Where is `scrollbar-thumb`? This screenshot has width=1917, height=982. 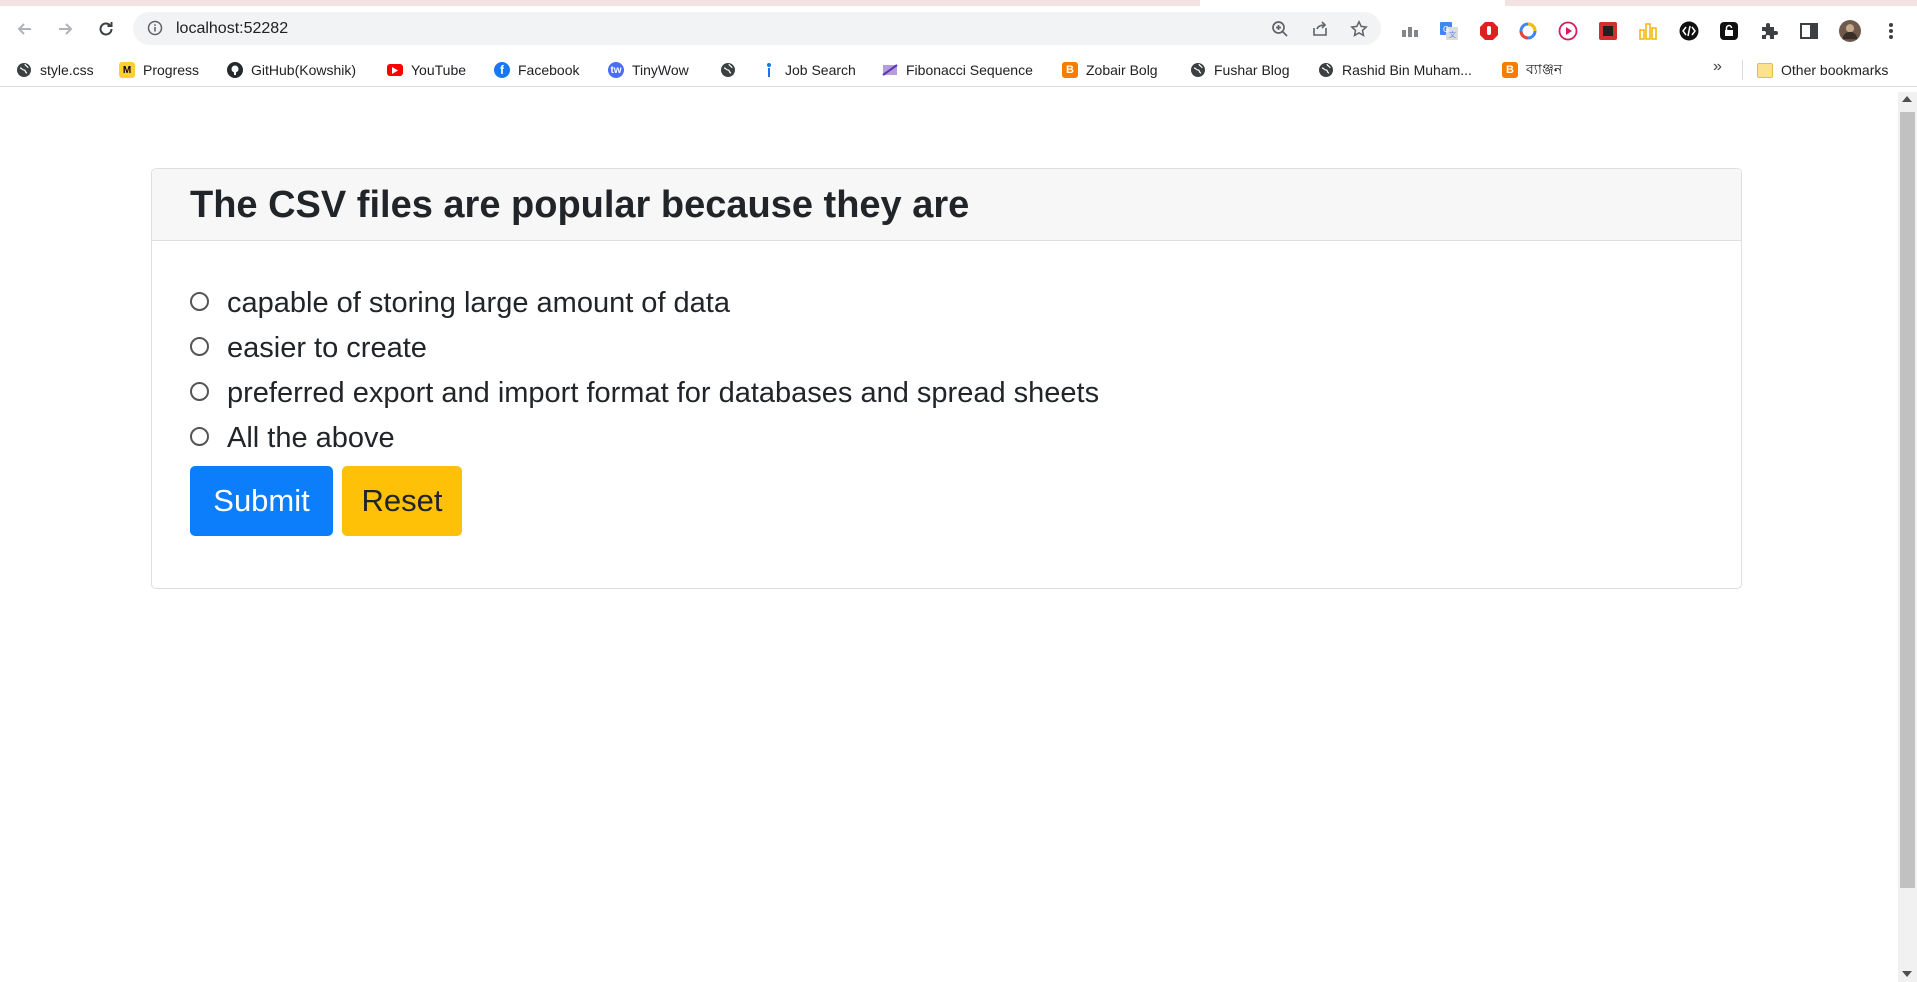
scrollbar-thumb is located at coordinates (1907, 500).